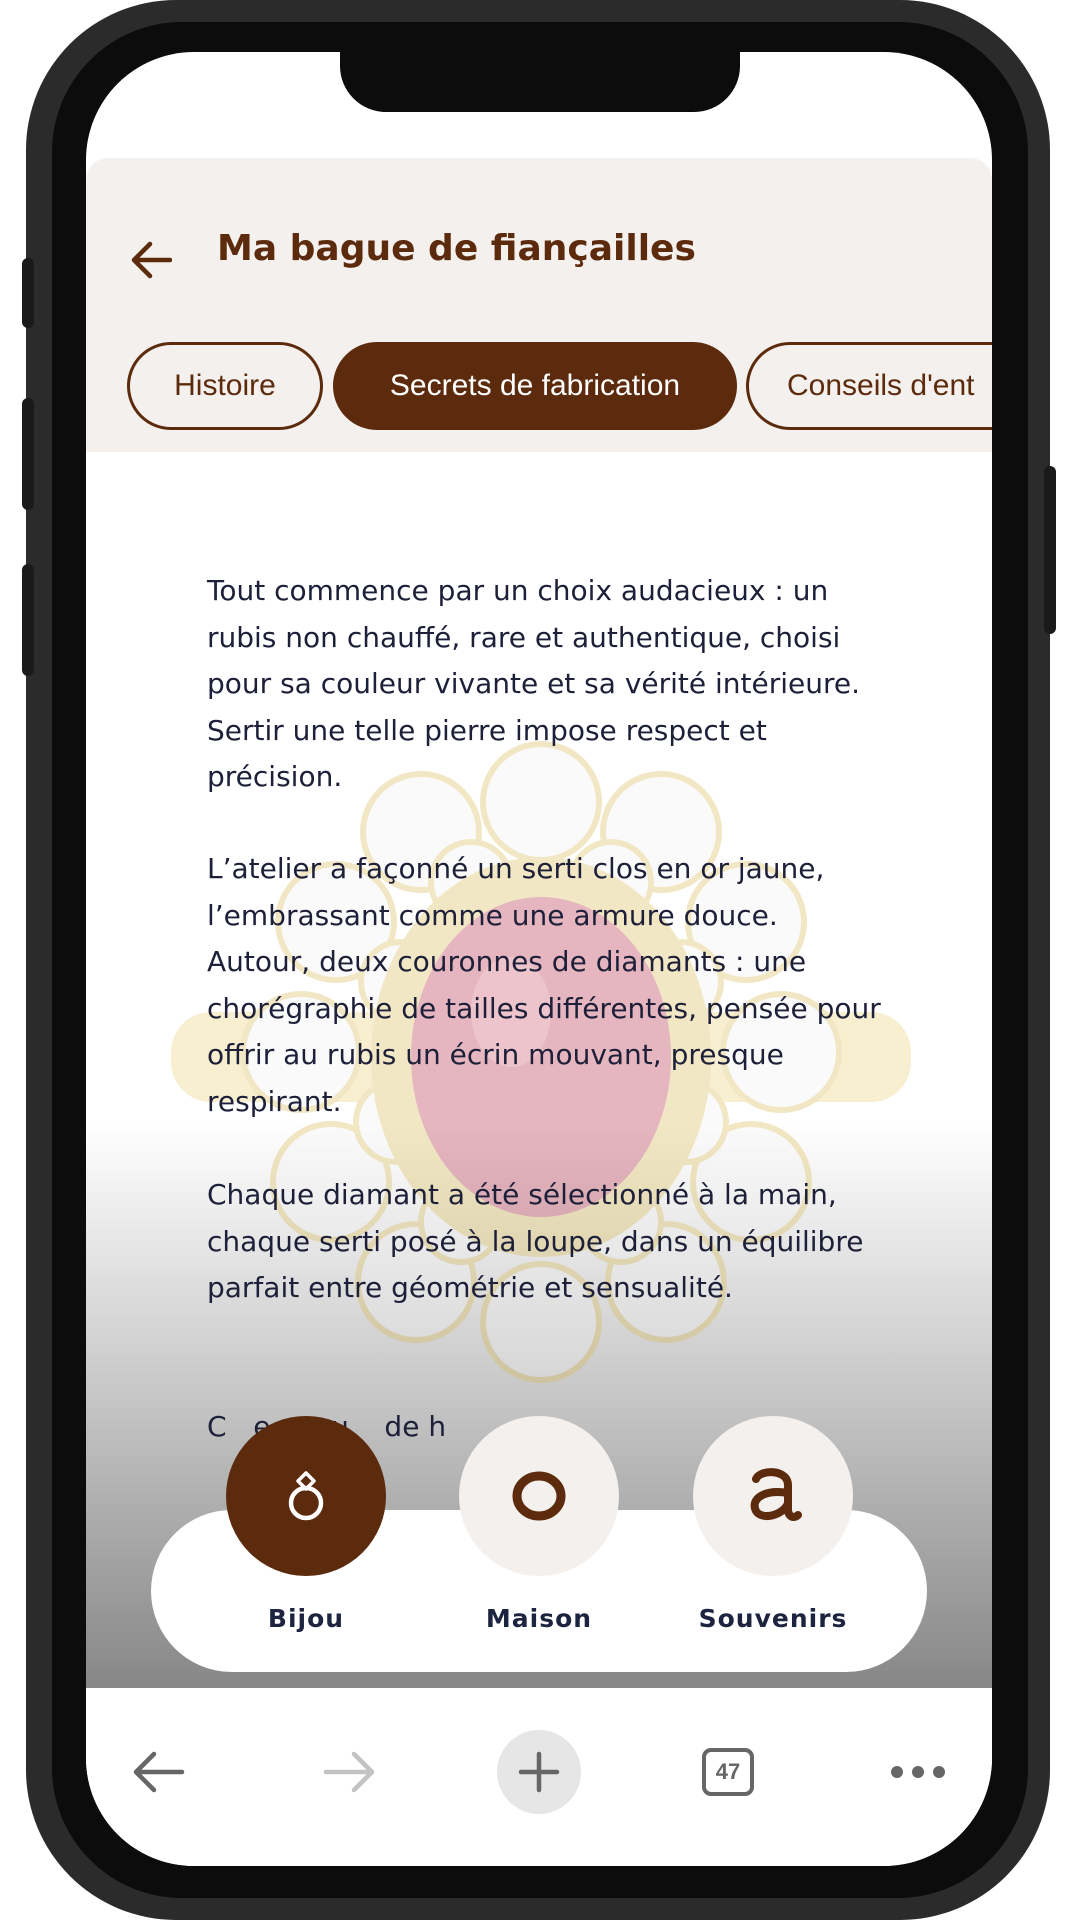  I want to click on nav-souvenirs, so click(773, 1496).